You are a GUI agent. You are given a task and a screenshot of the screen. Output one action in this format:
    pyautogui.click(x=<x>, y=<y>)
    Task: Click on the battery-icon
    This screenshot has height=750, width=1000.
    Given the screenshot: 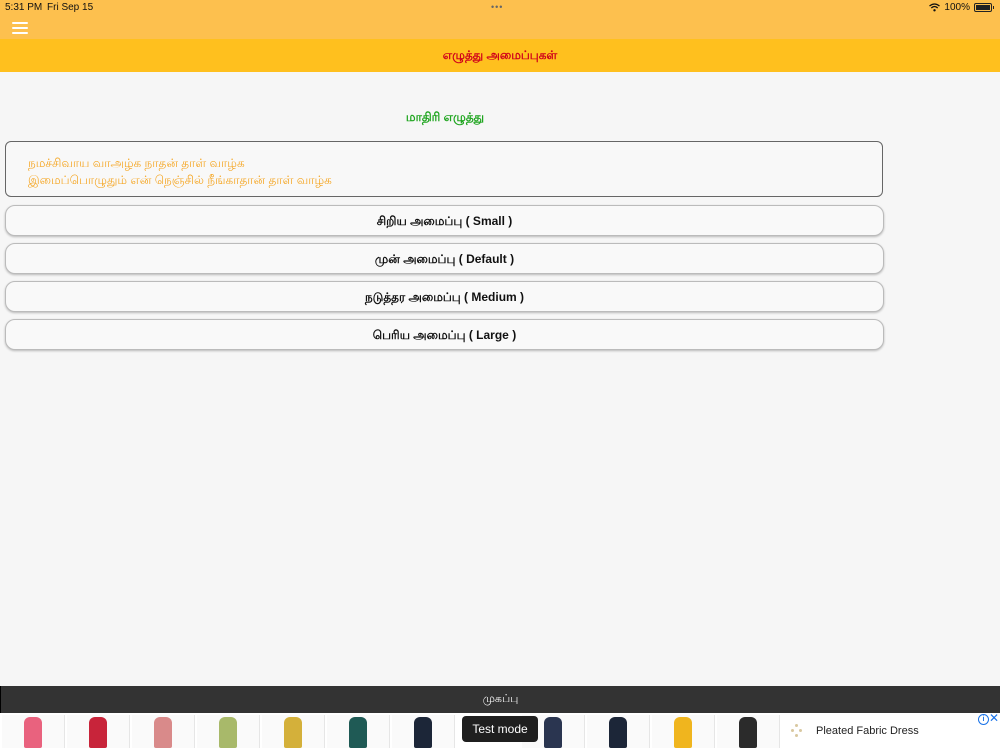 What is the action you would take?
    pyautogui.click(x=983, y=7)
    